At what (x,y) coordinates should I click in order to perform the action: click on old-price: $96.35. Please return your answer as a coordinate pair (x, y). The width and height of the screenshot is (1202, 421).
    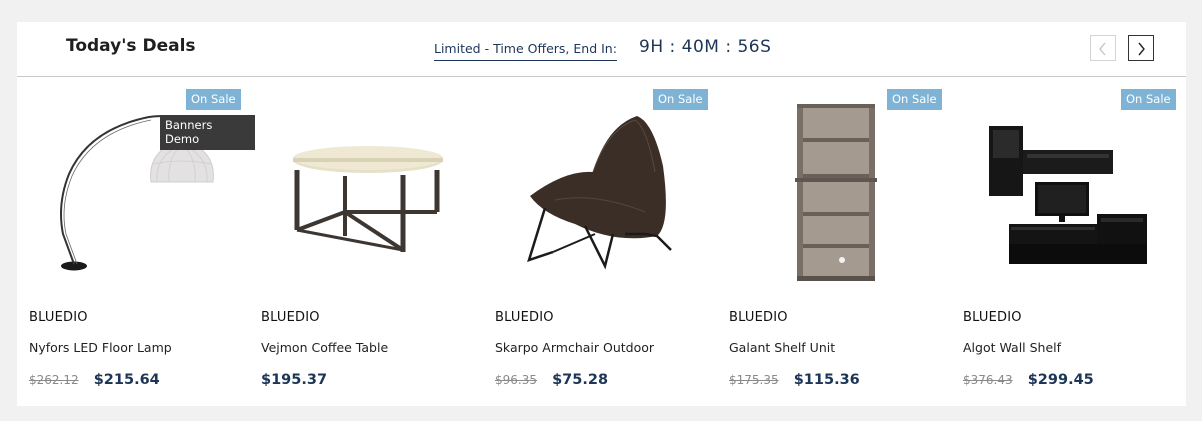
    Looking at the image, I should click on (516, 380).